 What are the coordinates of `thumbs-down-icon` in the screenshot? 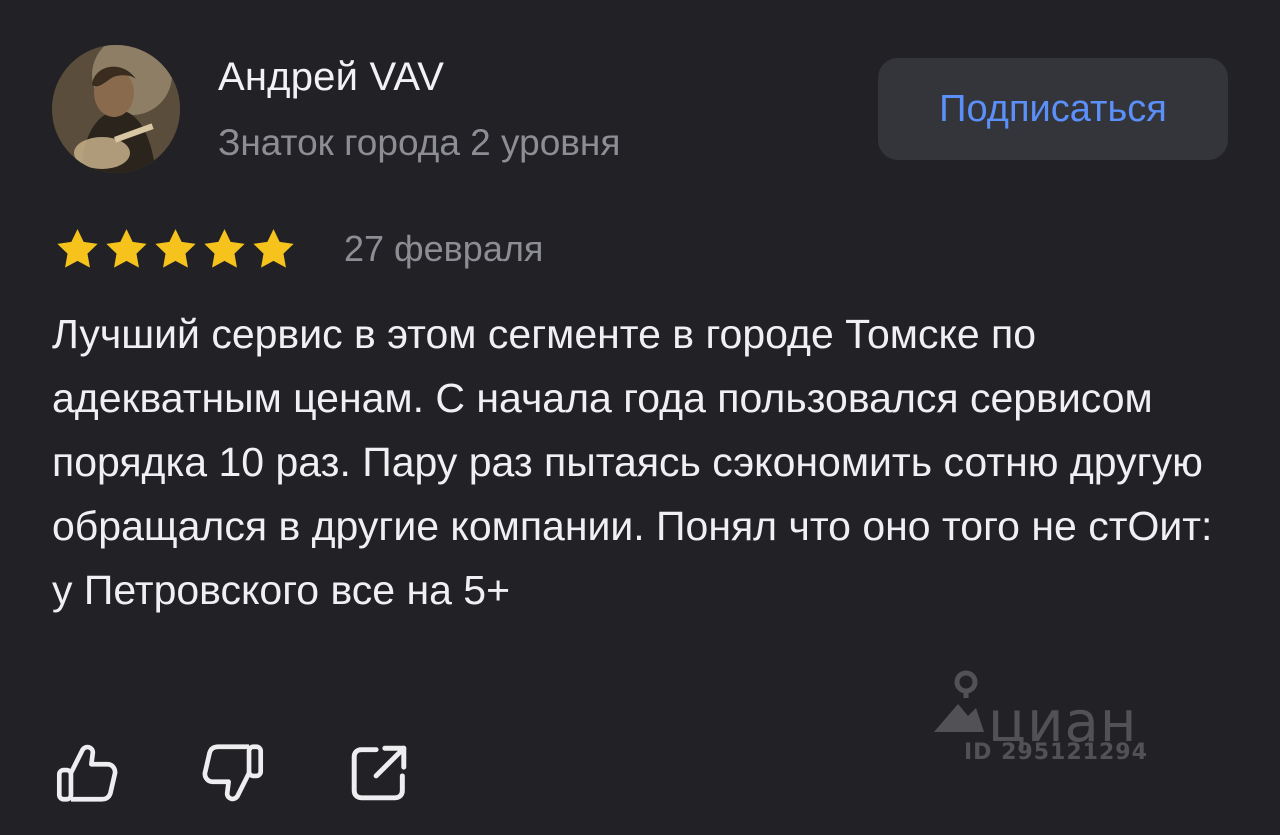 It's located at (233, 773).